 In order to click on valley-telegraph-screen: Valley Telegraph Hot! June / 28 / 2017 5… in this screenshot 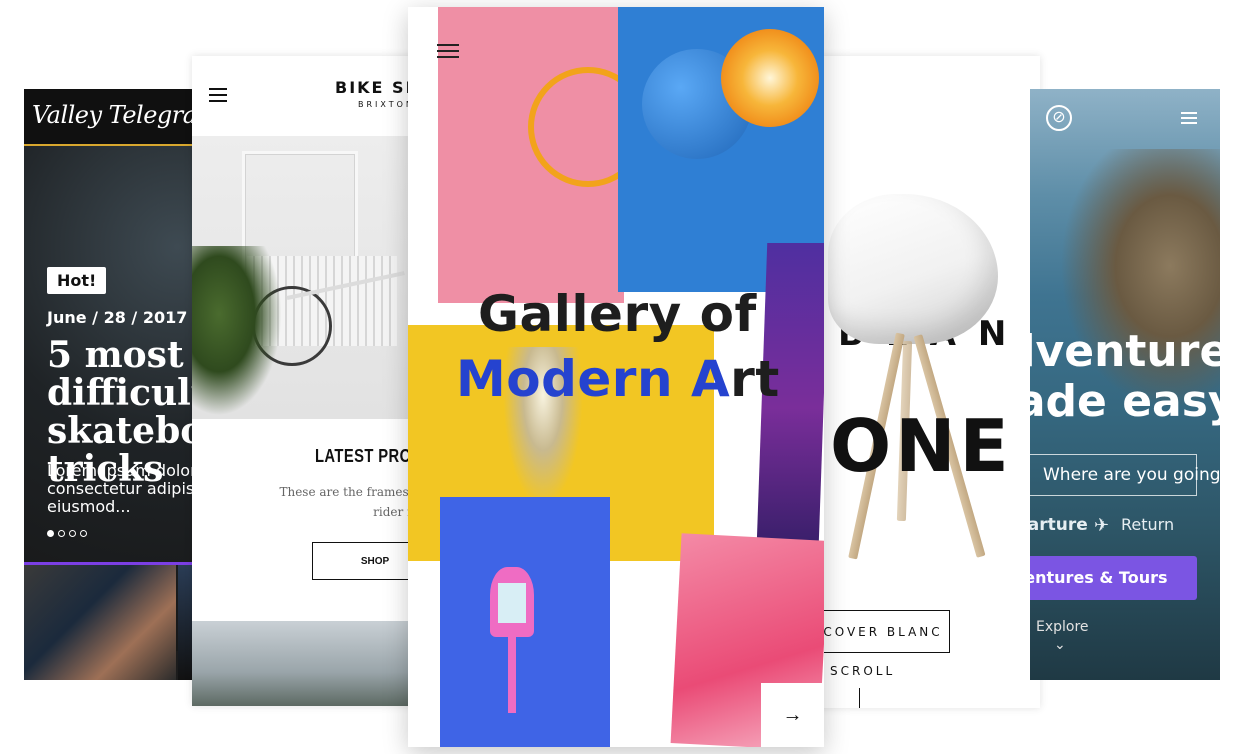, I will do `click(114, 384)`.